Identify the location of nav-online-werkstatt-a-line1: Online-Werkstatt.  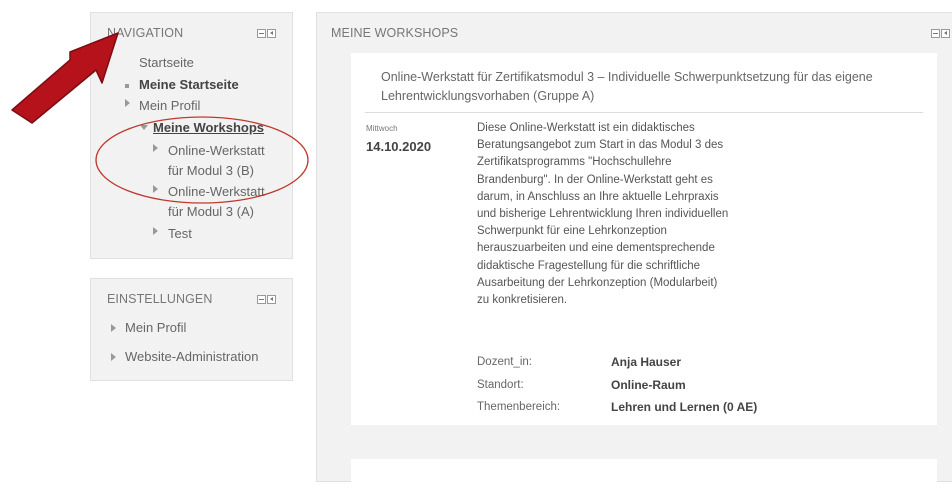
(216, 191).